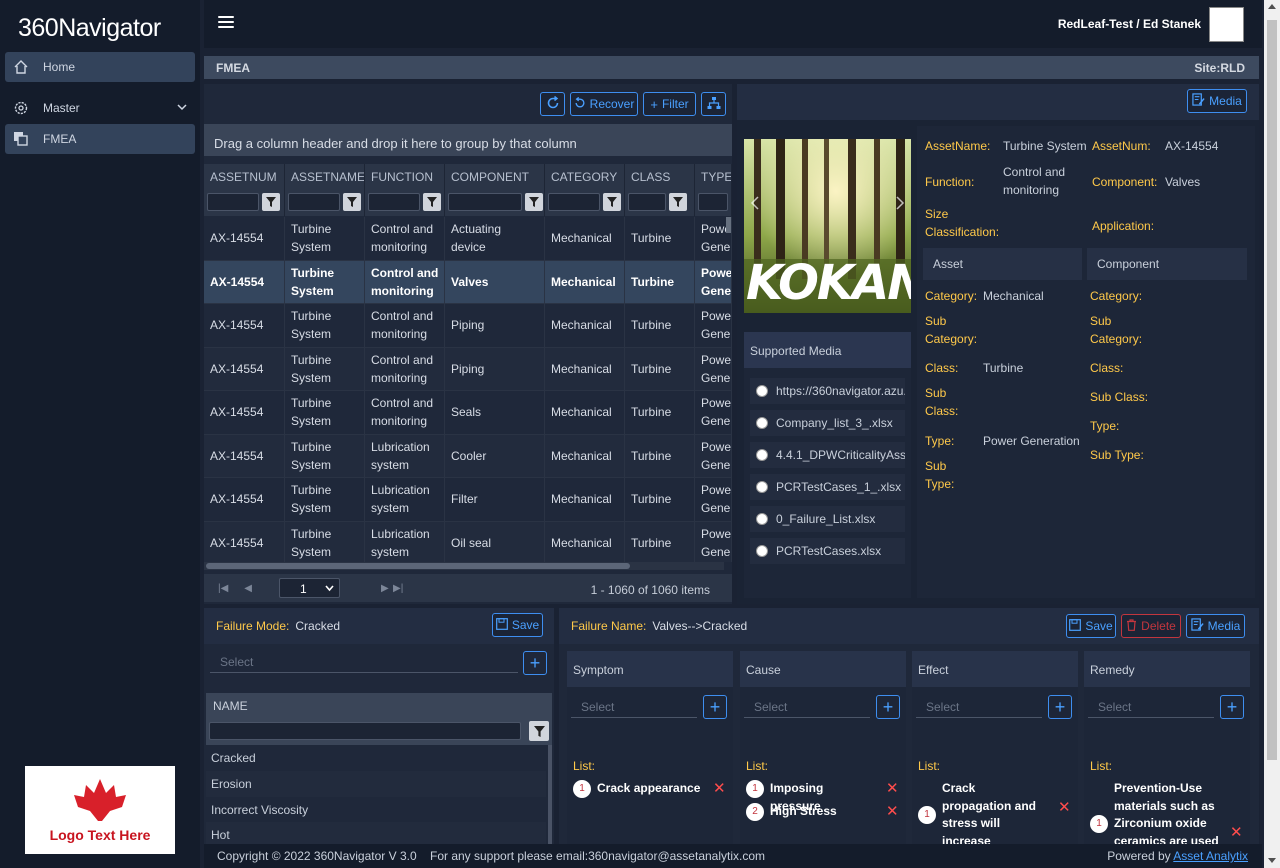 The height and width of the screenshot is (868, 1280). What do you see at coordinates (660, 176) in the screenshot?
I see `column-header: CLASS` at bounding box center [660, 176].